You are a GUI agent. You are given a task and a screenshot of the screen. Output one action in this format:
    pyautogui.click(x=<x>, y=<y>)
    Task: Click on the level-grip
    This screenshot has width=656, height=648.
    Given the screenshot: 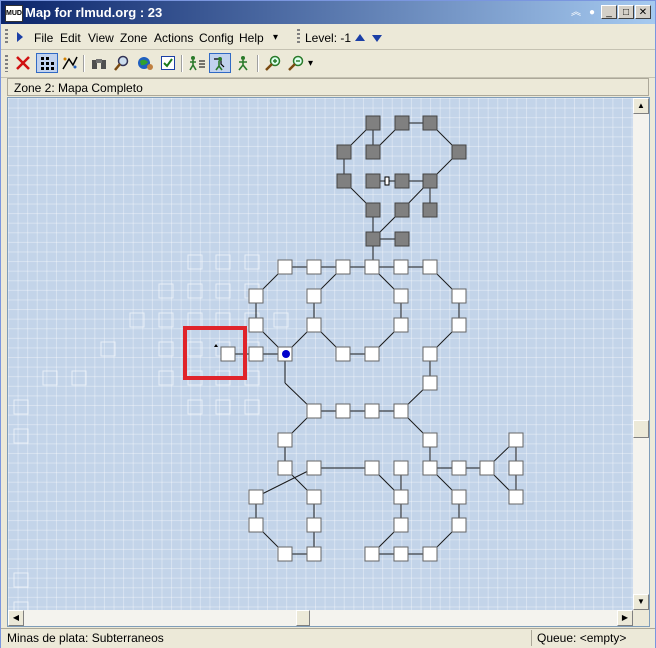 What is the action you would take?
    pyautogui.click(x=298, y=37)
    